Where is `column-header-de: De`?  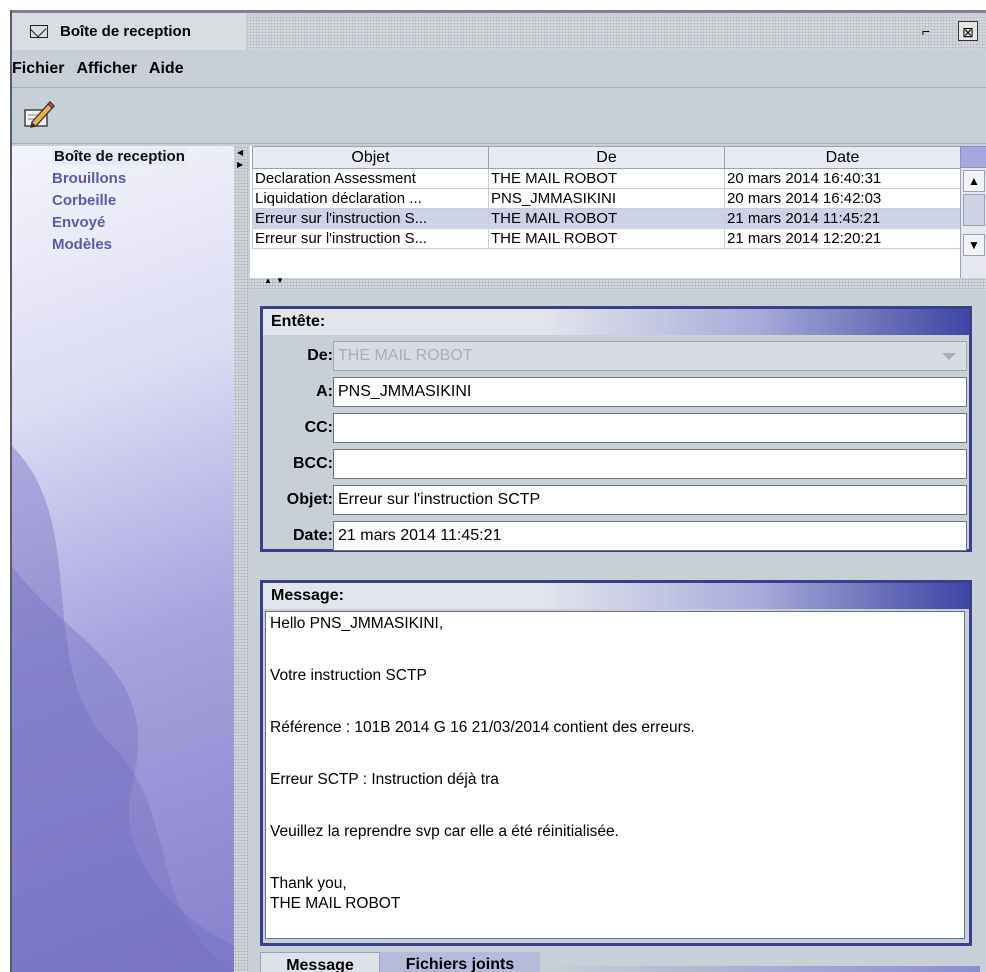 column-header-de: De is located at coordinates (606, 157).